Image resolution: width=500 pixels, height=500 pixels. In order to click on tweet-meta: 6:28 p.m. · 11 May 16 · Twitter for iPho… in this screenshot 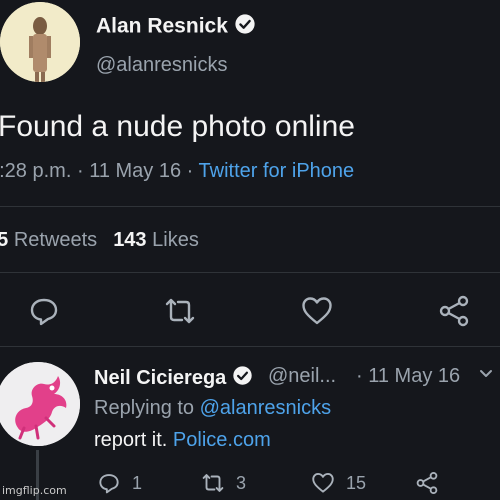, I will do `click(177, 171)`.